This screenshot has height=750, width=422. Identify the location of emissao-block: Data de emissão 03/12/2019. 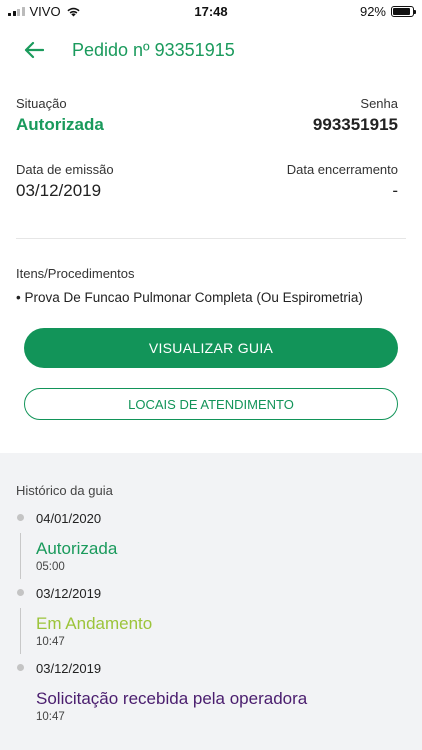
(65, 181).